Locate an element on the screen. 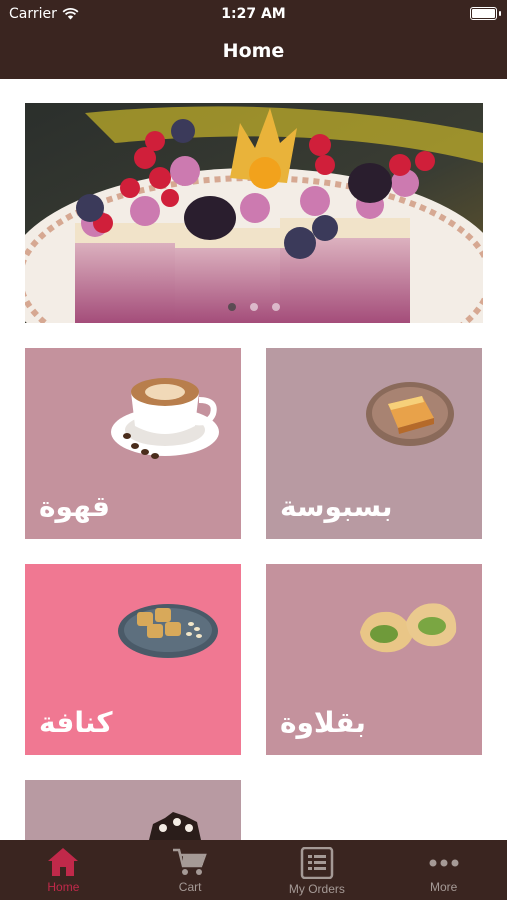 This screenshot has width=507, height=900. battery-cap is located at coordinates (500, 13).